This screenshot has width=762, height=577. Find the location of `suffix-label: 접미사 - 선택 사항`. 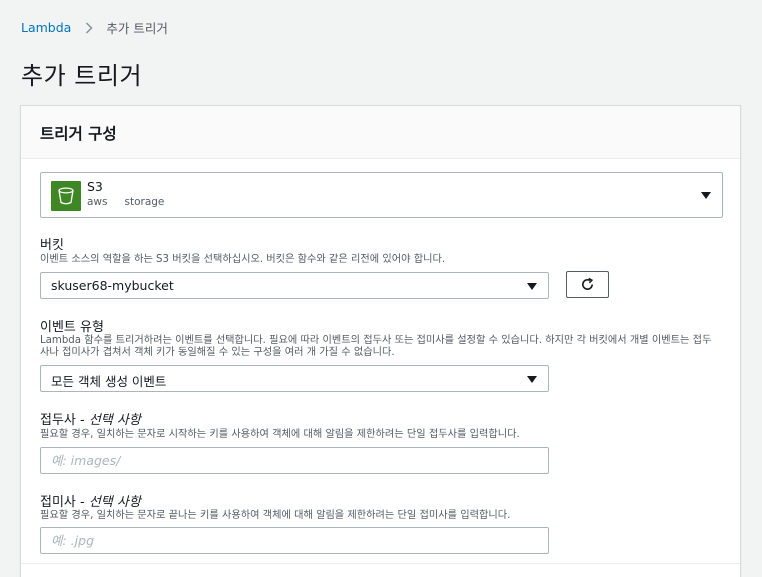

suffix-label: 접미사 - 선택 사항 is located at coordinates (90, 500).